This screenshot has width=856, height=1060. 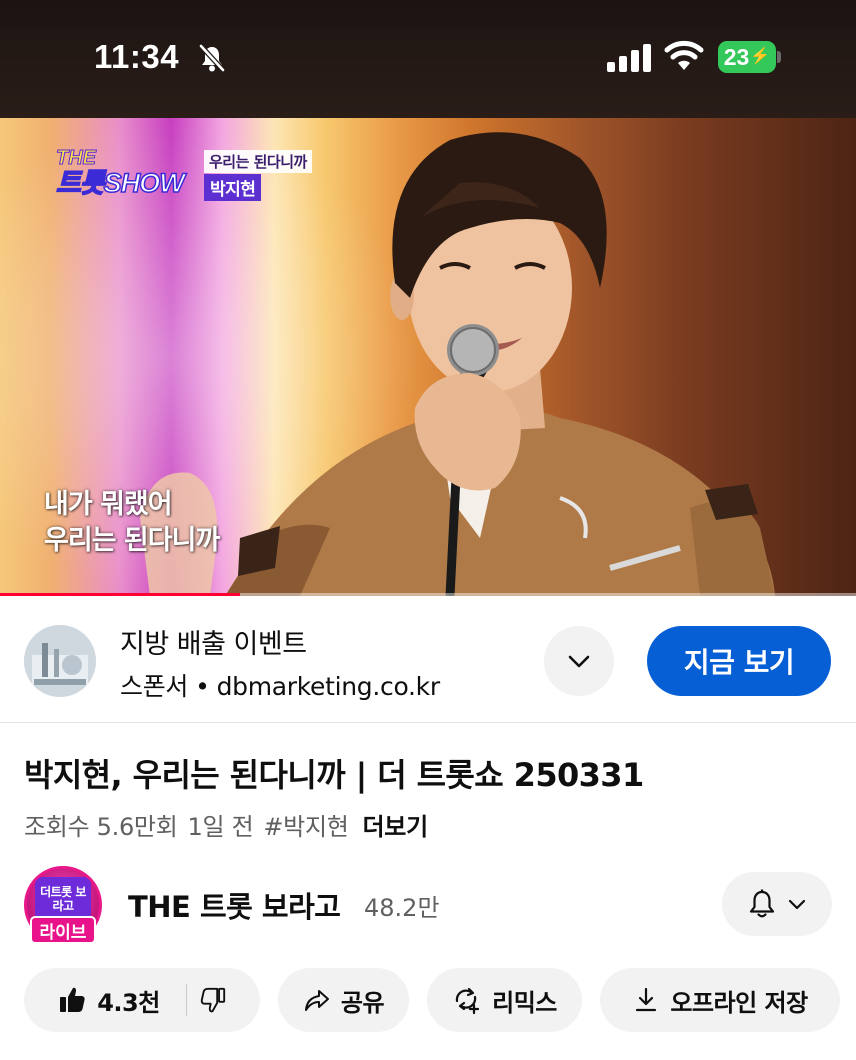 What do you see at coordinates (233, 187) in the screenshot?
I see `singer-name-caption: 박지현` at bounding box center [233, 187].